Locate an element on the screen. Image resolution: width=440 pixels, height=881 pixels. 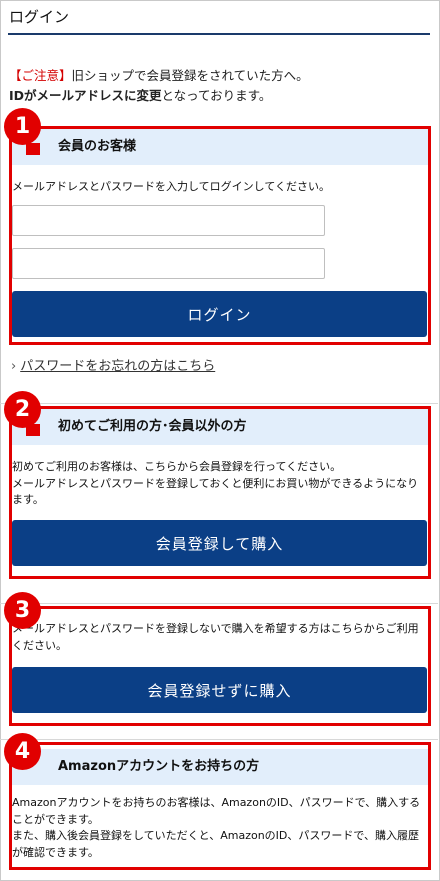
notice-line-2: IDがメールアドレスに変更となっております。 is located at coordinates (219, 96).